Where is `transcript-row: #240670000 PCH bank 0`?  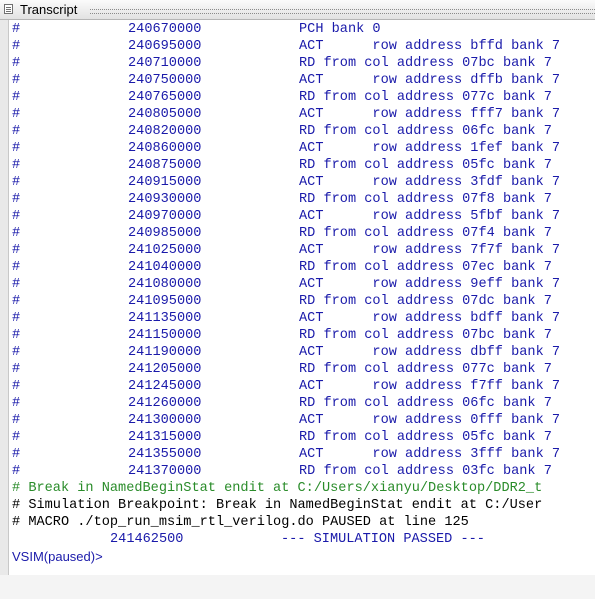 transcript-row: #240670000 PCH bank 0 is located at coordinates (303, 29).